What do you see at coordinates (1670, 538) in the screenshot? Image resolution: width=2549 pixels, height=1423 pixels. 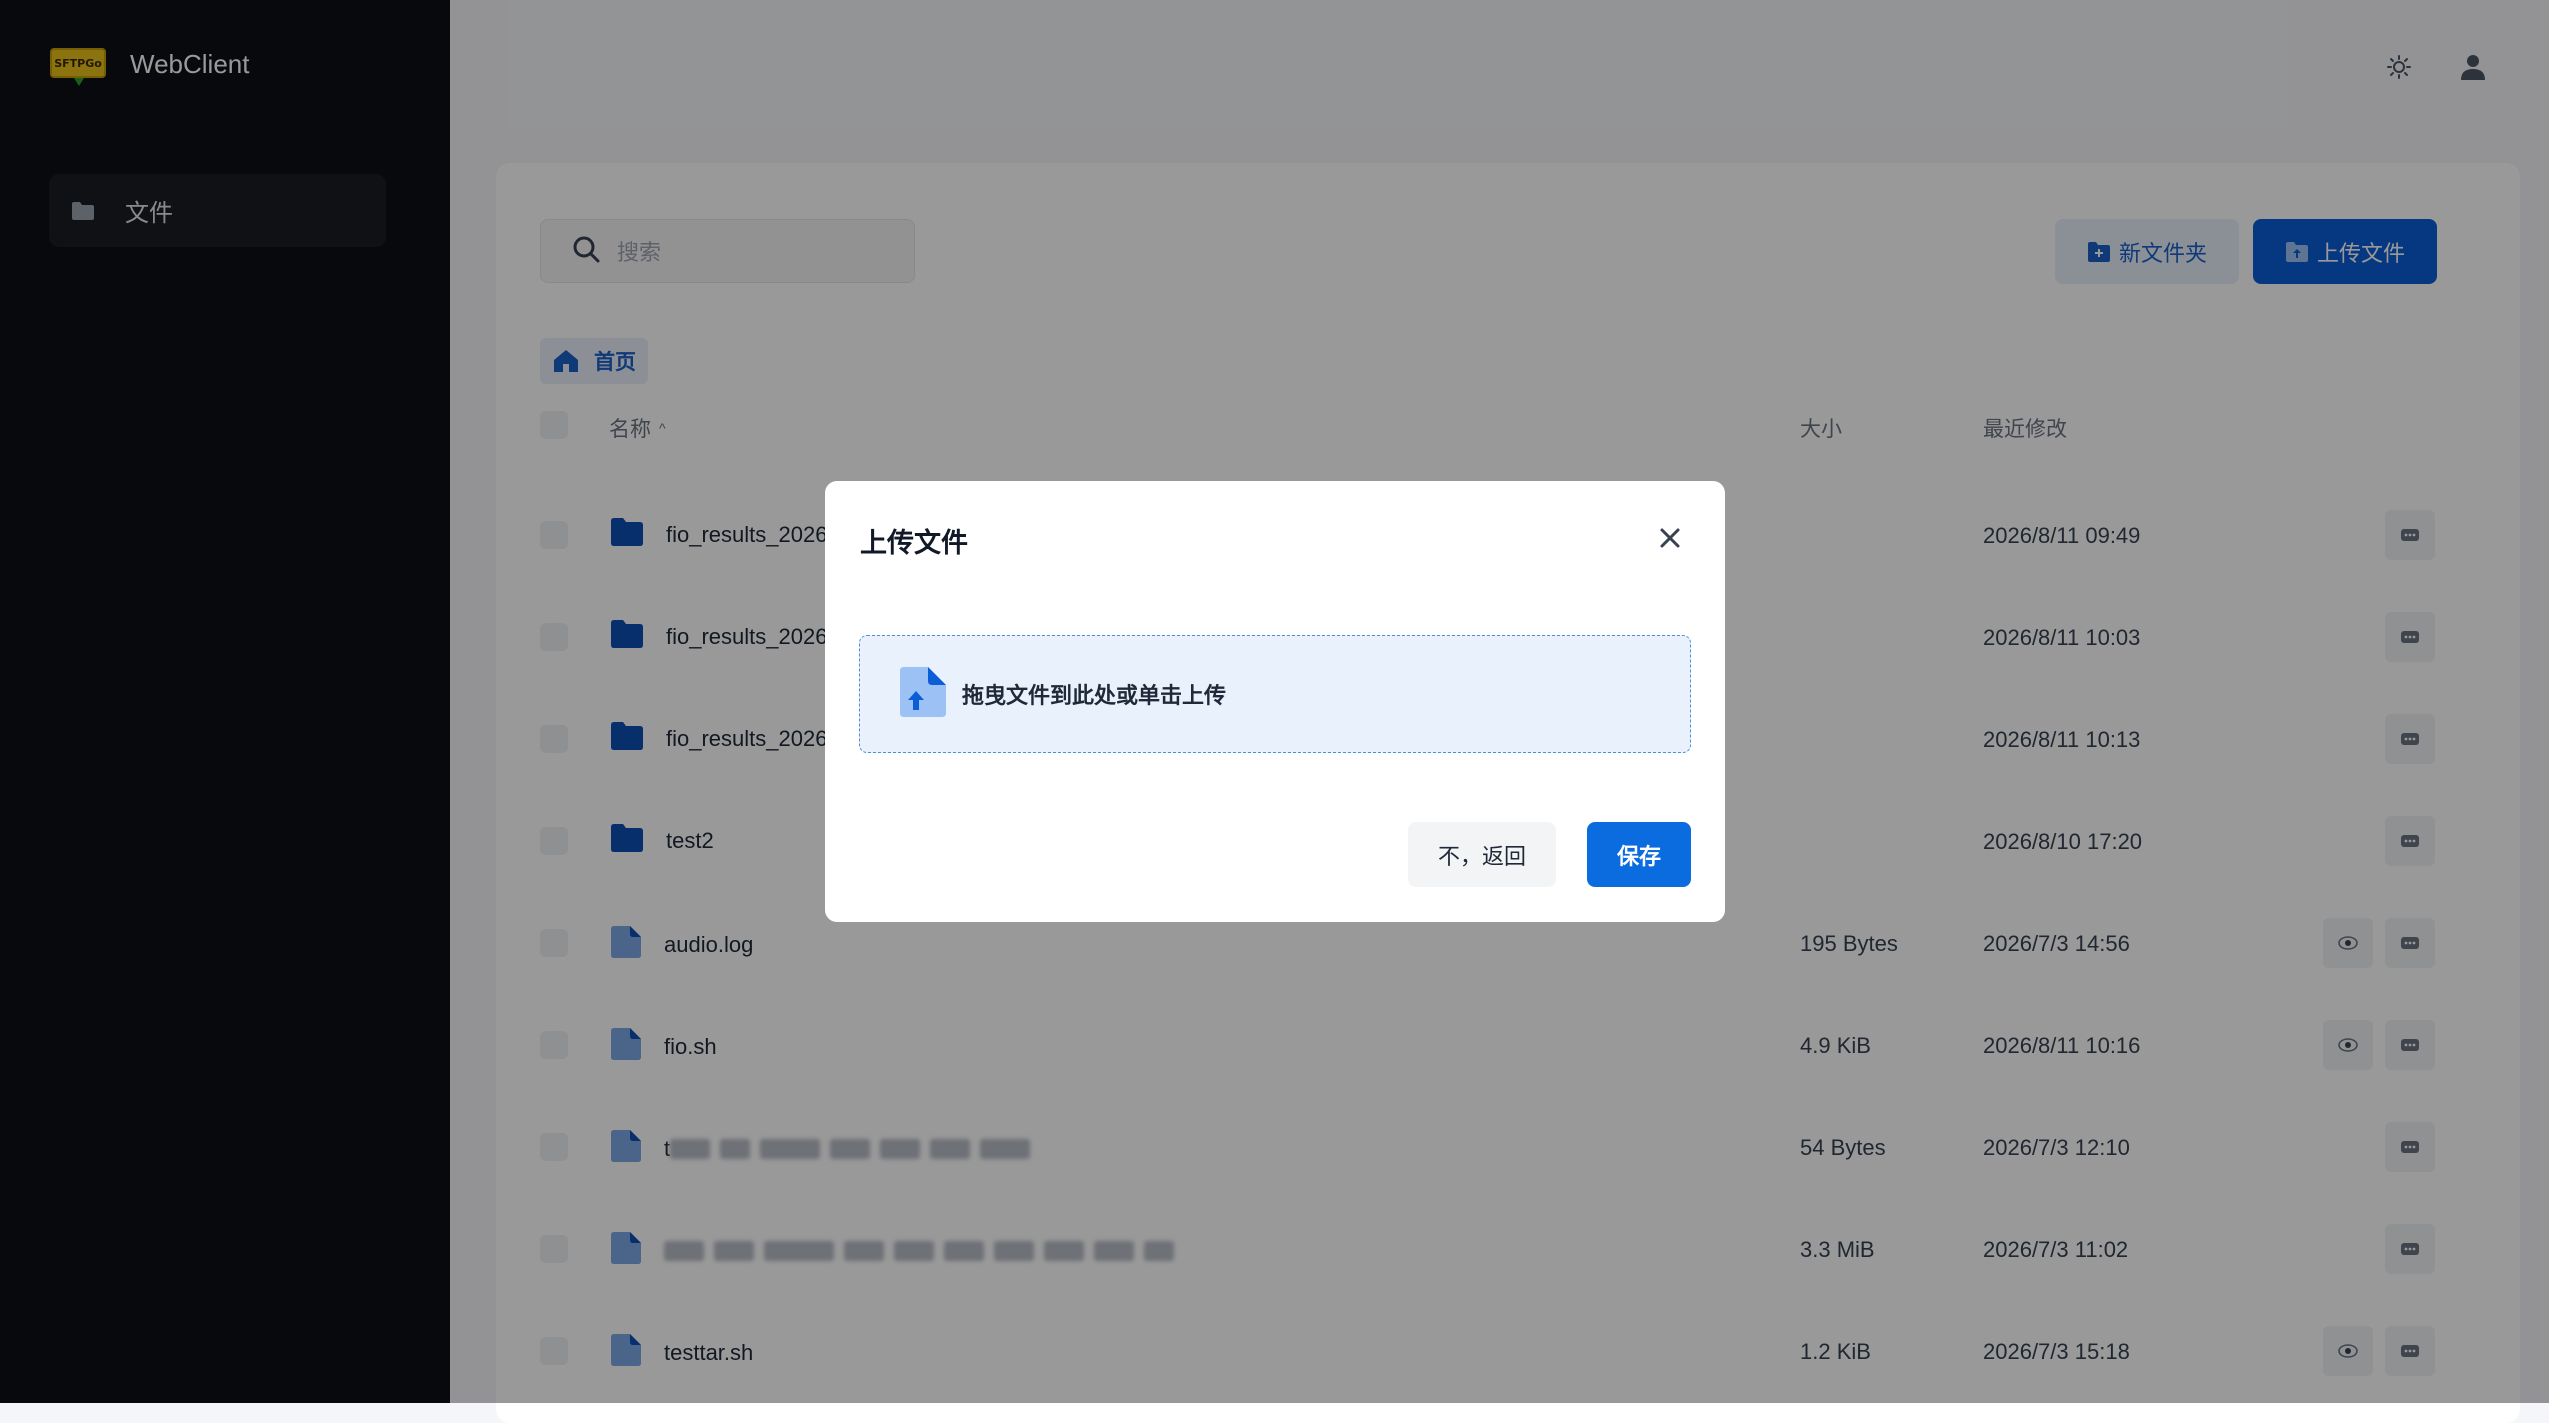 I see `close-icon` at bounding box center [1670, 538].